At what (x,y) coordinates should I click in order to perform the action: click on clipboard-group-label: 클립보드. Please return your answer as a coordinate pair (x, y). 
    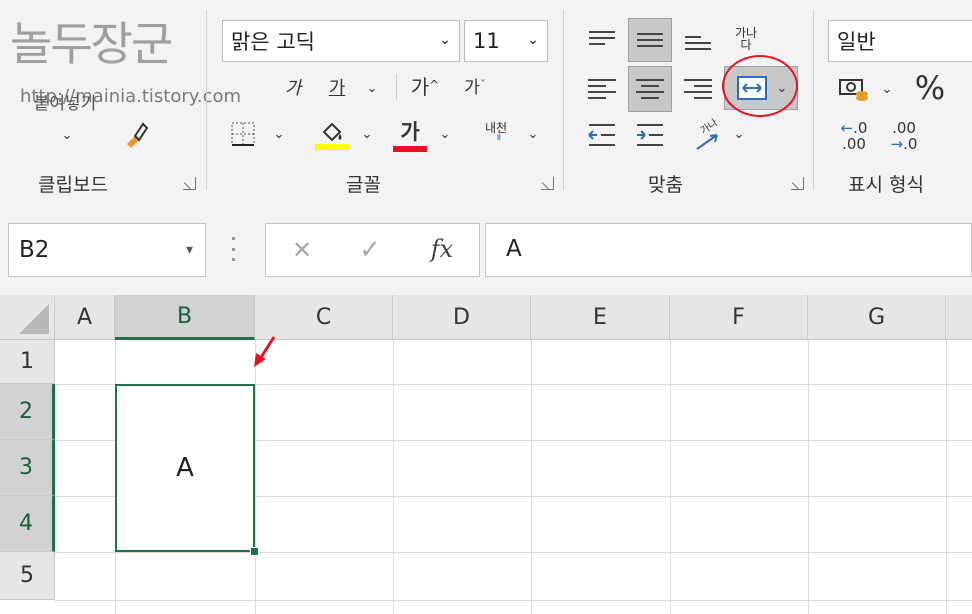
    Looking at the image, I should click on (73, 185).